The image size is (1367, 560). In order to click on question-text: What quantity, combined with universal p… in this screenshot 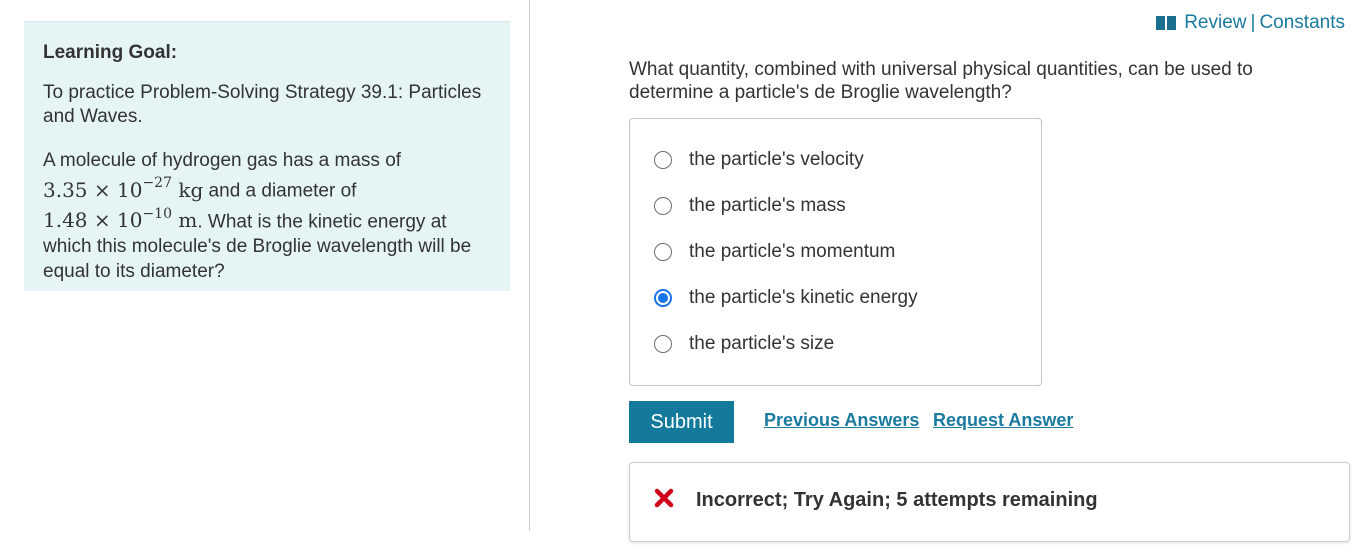, I will do `click(941, 81)`.